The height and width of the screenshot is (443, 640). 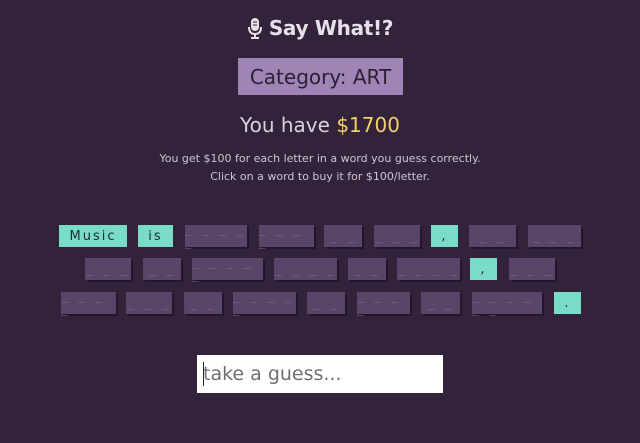 I want to click on word-tile-1: Music, so click(x=93, y=236).